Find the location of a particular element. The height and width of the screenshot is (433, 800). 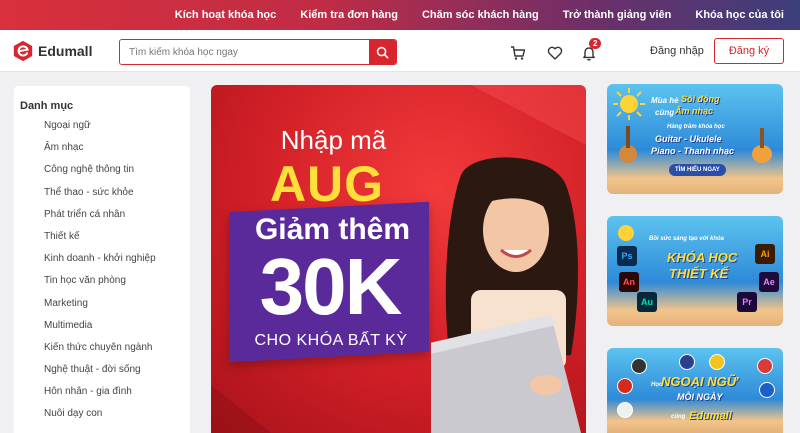

promo1-line2: Piano - Thanh nhạc is located at coordinates (693, 151).